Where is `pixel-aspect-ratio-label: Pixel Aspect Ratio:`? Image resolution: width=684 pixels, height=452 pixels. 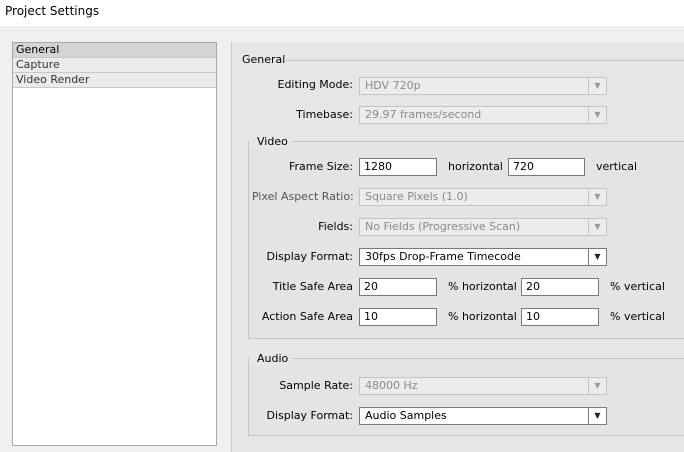 pixel-aspect-ratio-label: Pixel Aspect Ratio: is located at coordinates (303, 196).